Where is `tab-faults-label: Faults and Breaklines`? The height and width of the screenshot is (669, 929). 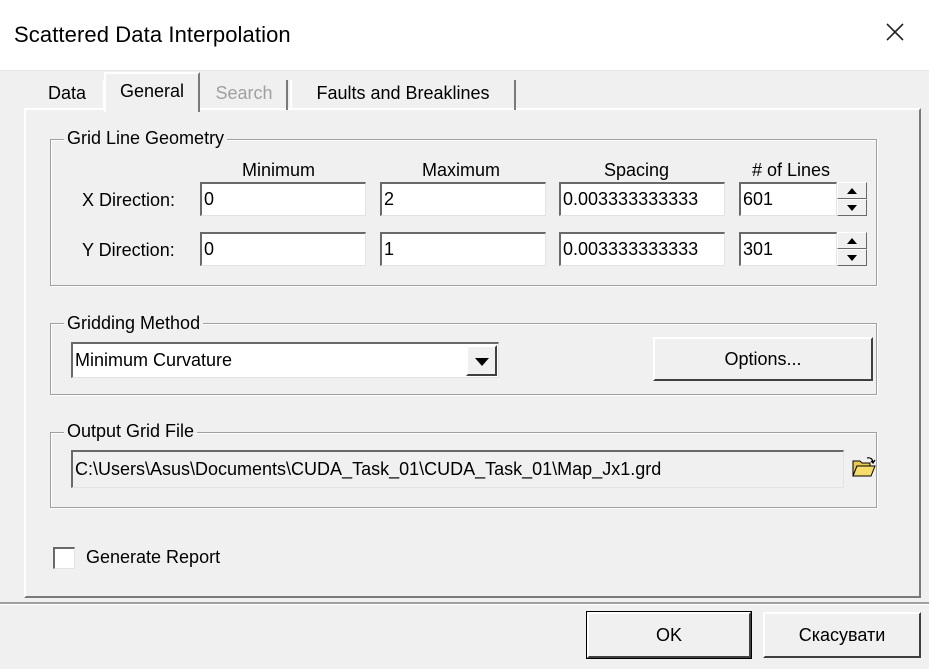 tab-faults-label: Faults and Breaklines is located at coordinates (403, 93).